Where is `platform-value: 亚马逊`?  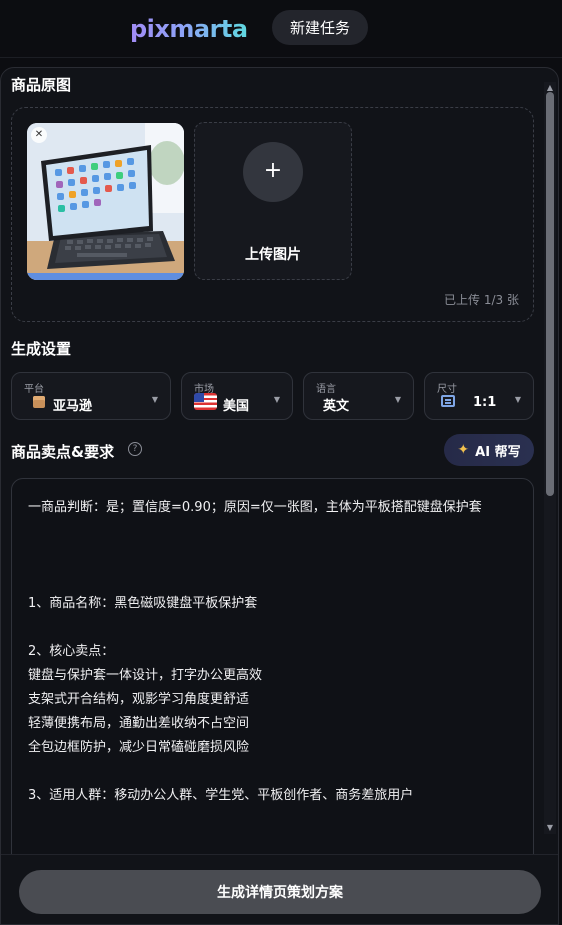
platform-value: 亚马逊 is located at coordinates (73, 406).